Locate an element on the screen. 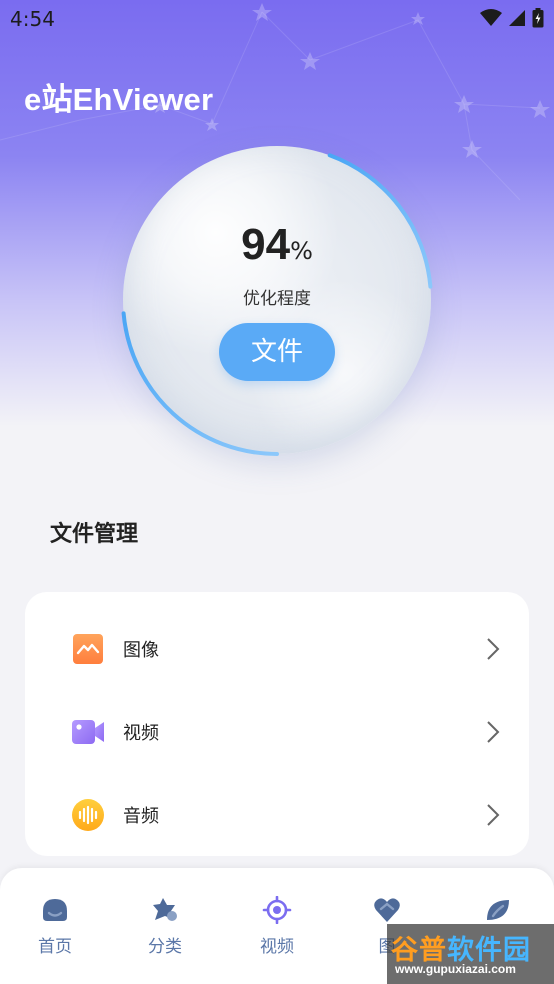 Image resolution: width=554 pixels, height=984 pixels. wifi-icon is located at coordinates (491, 17).